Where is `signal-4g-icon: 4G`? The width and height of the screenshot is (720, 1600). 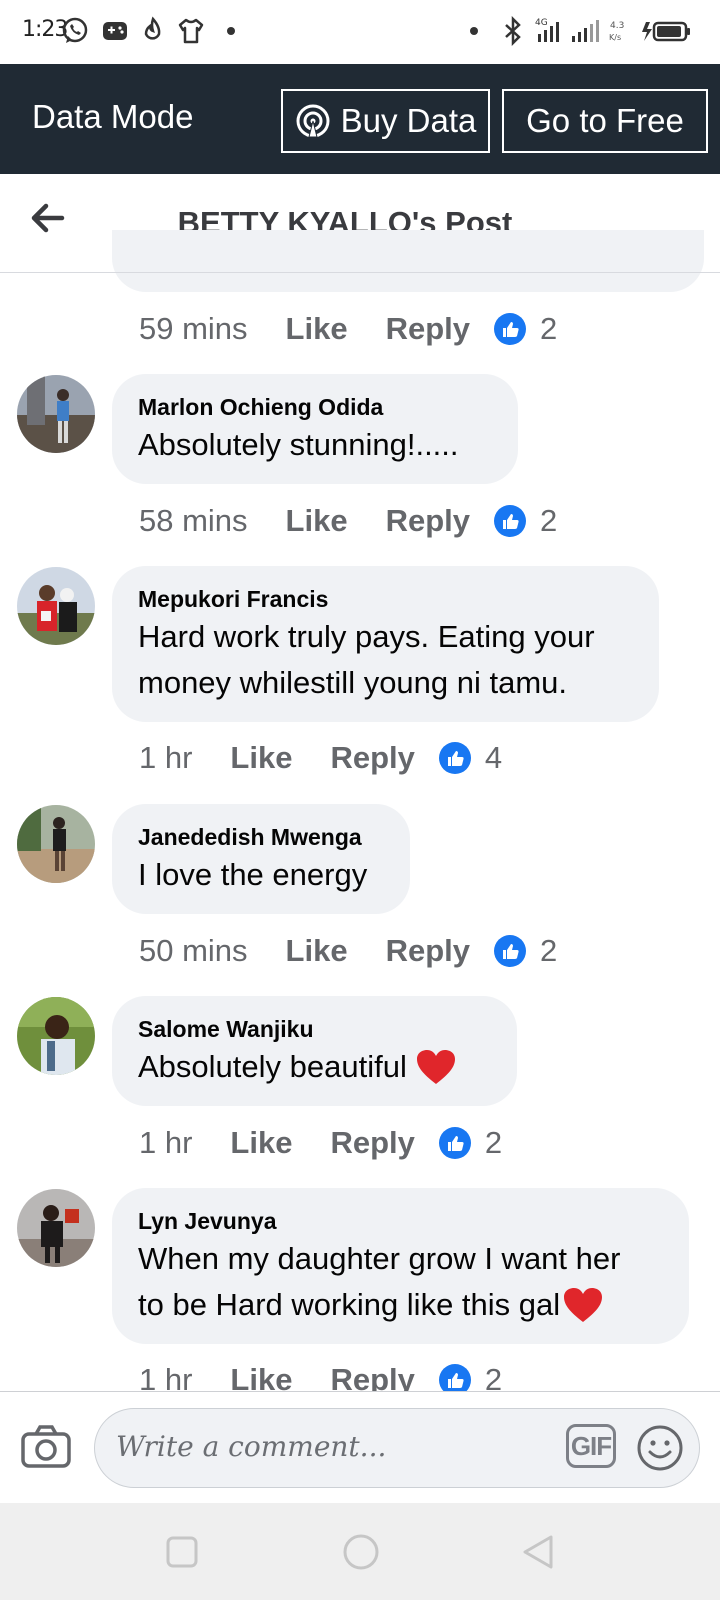
signal-4g-icon: 4G is located at coordinates (547, 30).